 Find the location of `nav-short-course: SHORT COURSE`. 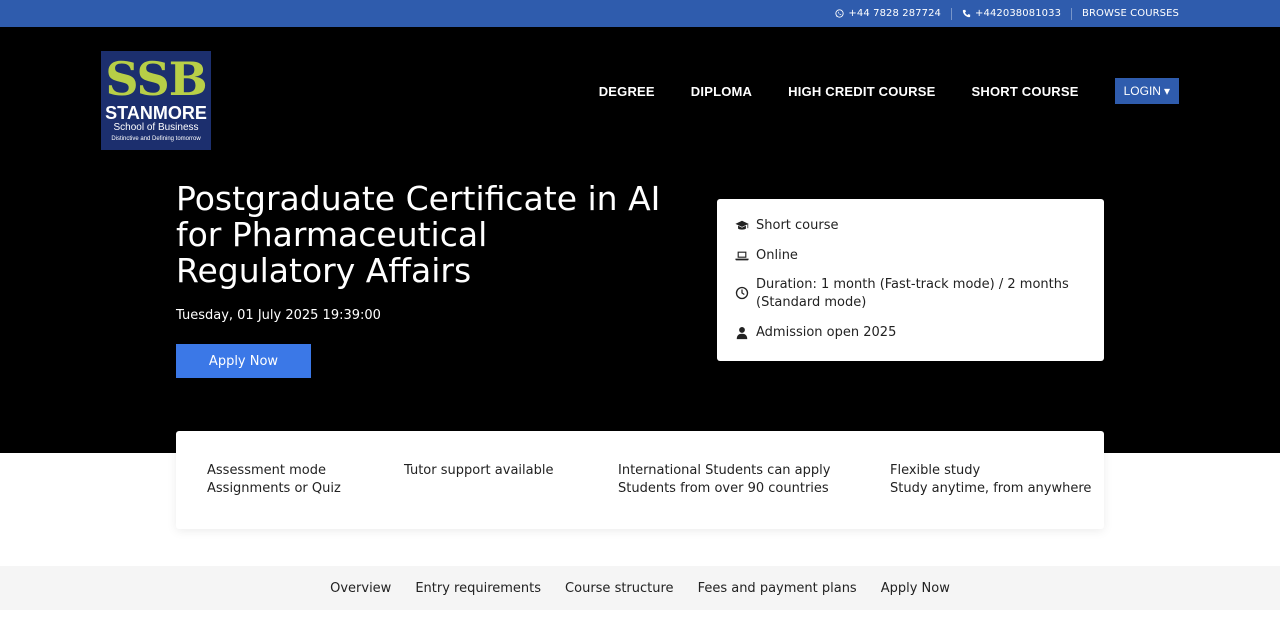

nav-short-course: SHORT COURSE is located at coordinates (1024, 91).